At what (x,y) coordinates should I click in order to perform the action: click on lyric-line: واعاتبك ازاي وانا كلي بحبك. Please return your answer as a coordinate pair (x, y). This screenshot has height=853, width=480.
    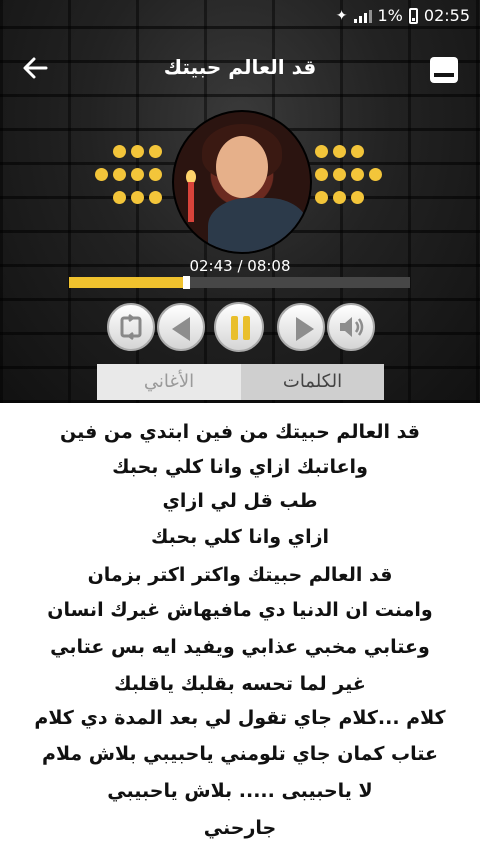
    Looking at the image, I should click on (240, 467).